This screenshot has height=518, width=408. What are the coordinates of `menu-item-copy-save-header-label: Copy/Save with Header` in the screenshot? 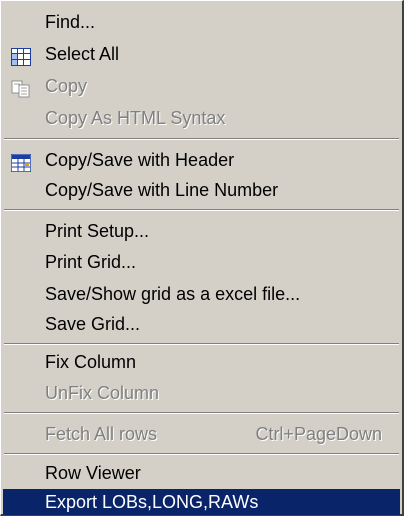 It's located at (140, 160).